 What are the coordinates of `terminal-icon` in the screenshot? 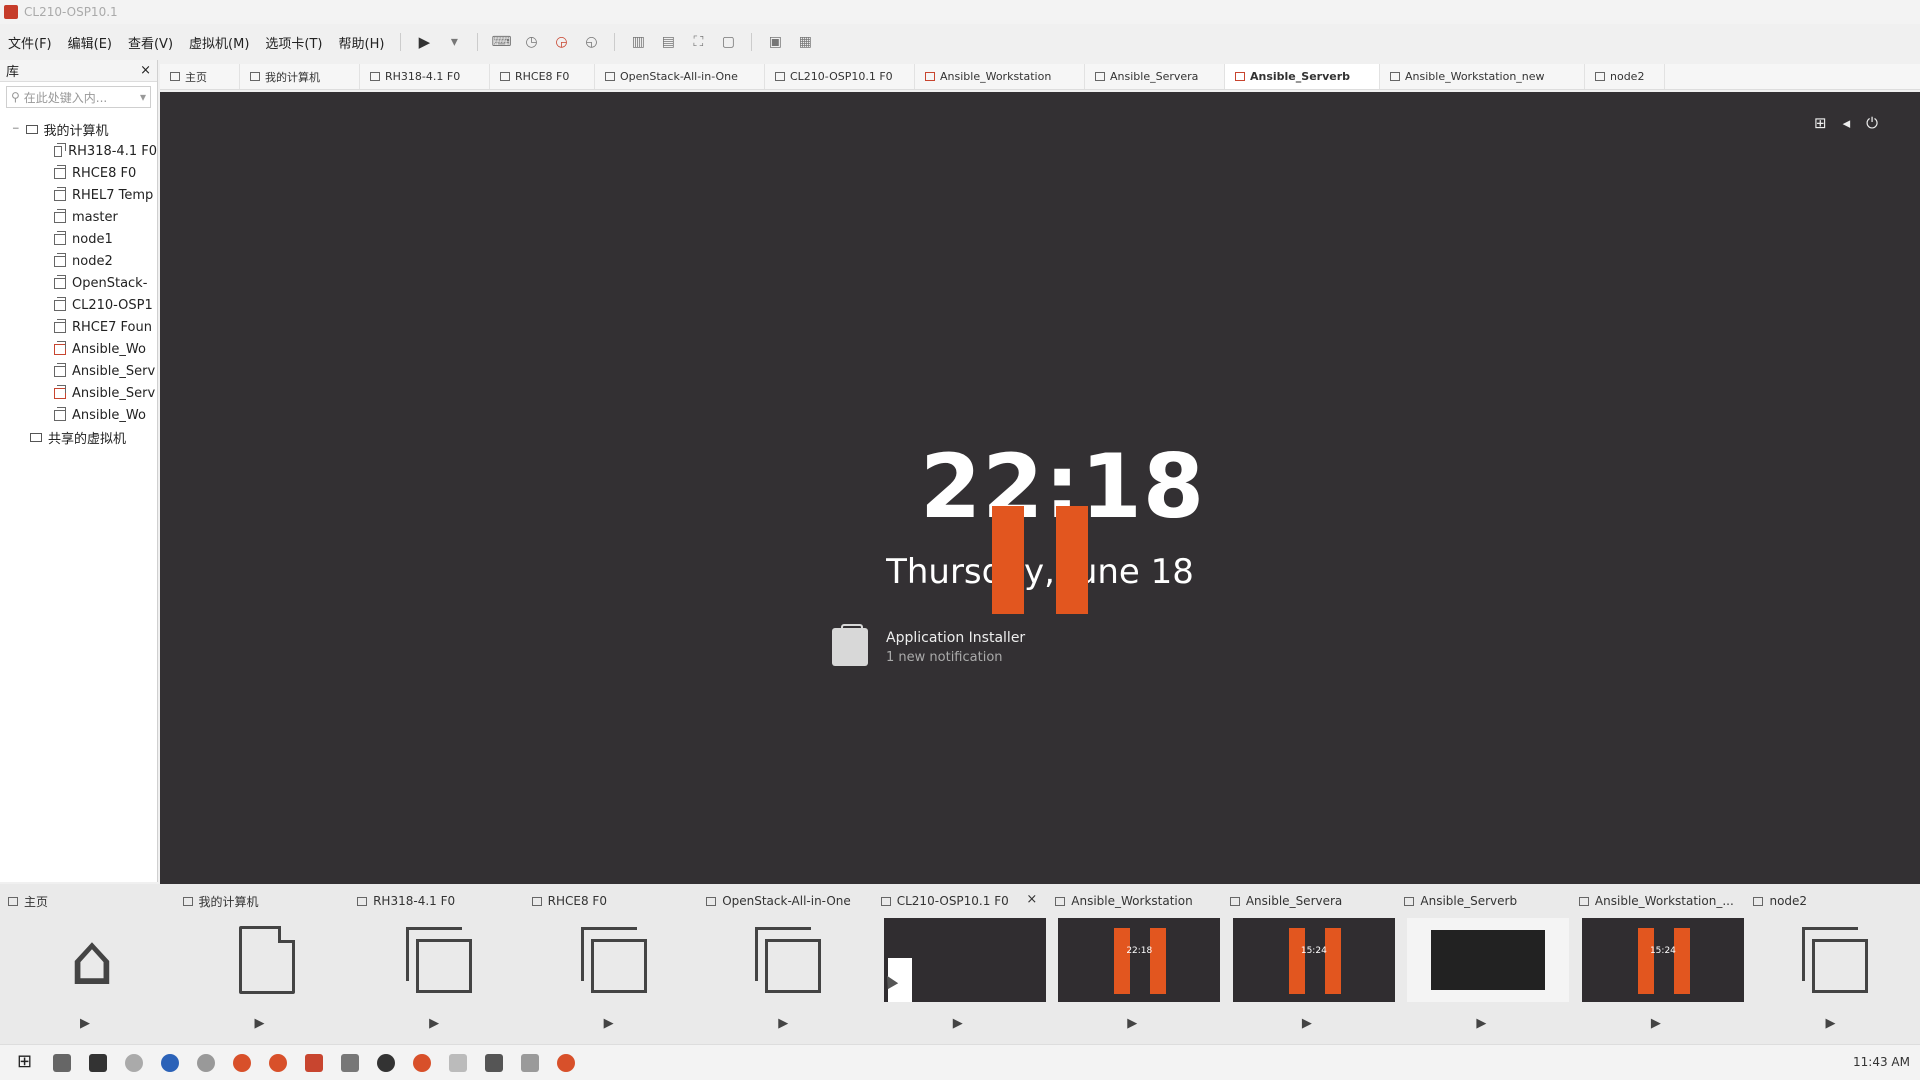 It's located at (98, 1062).